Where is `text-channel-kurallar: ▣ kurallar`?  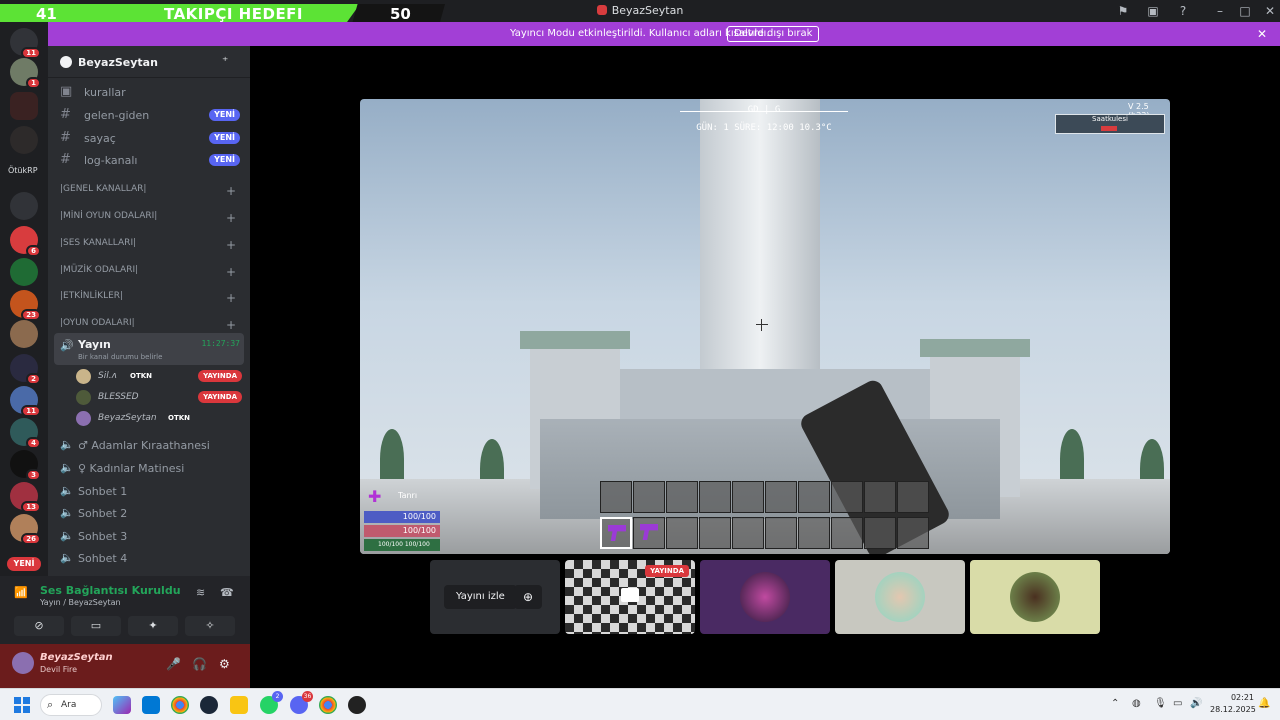 text-channel-kurallar: ▣ kurallar is located at coordinates (149, 92).